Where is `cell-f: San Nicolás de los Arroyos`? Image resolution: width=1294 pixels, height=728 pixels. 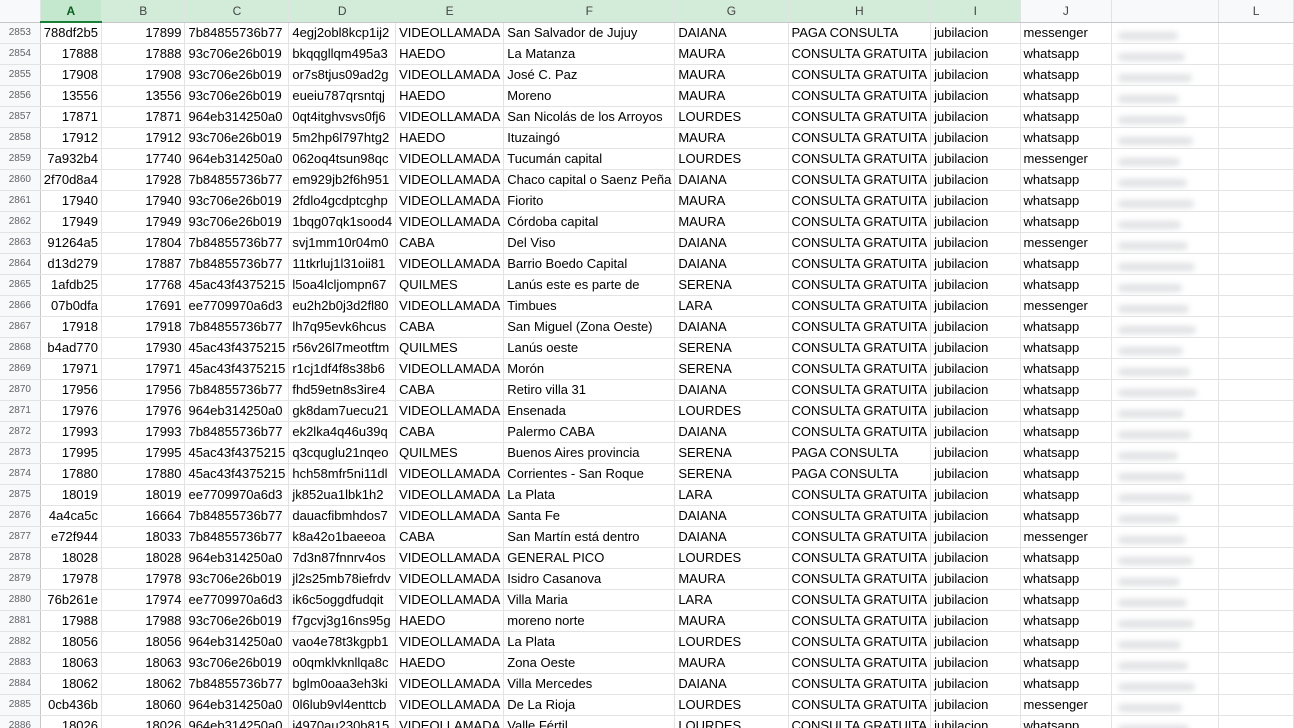 cell-f: San Nicolás de los Arroyos is located at coordinates (589, 117).